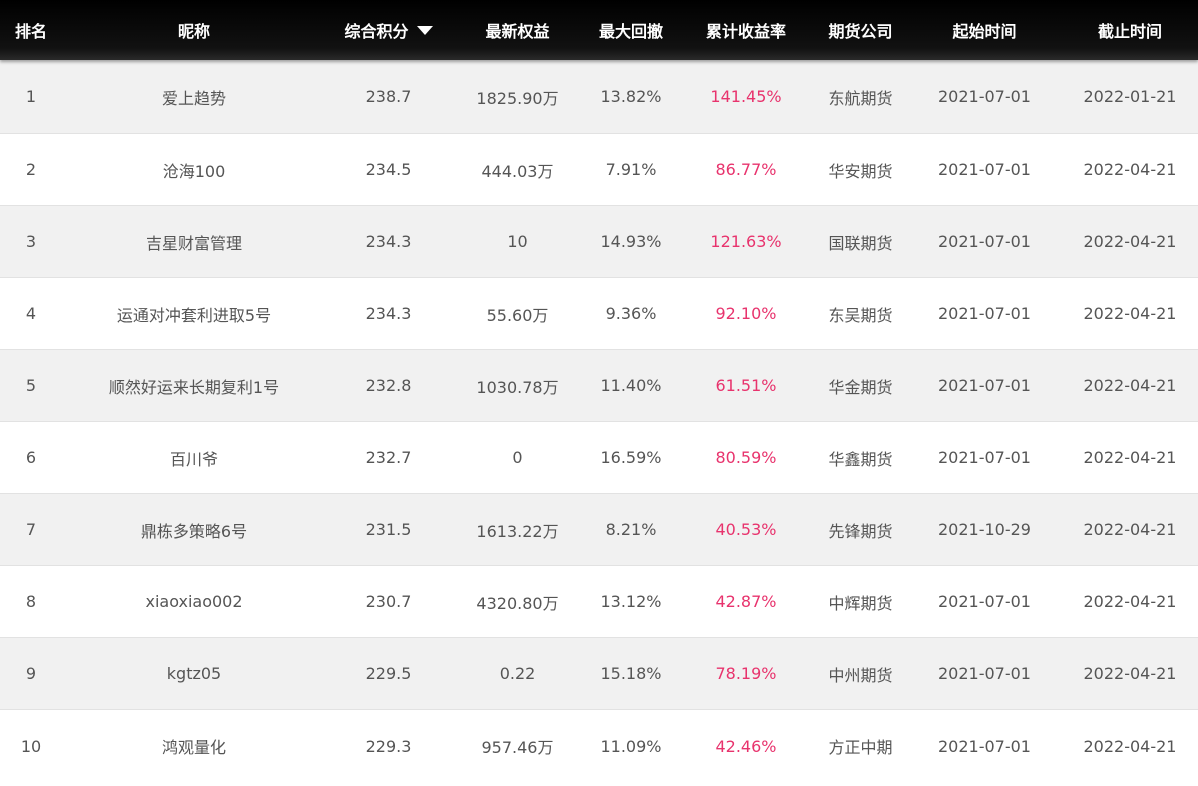  Describe the element at coordinates (631, 601) in the screenshot. I see `max-drawdown-cell: 13.12%` at that location.